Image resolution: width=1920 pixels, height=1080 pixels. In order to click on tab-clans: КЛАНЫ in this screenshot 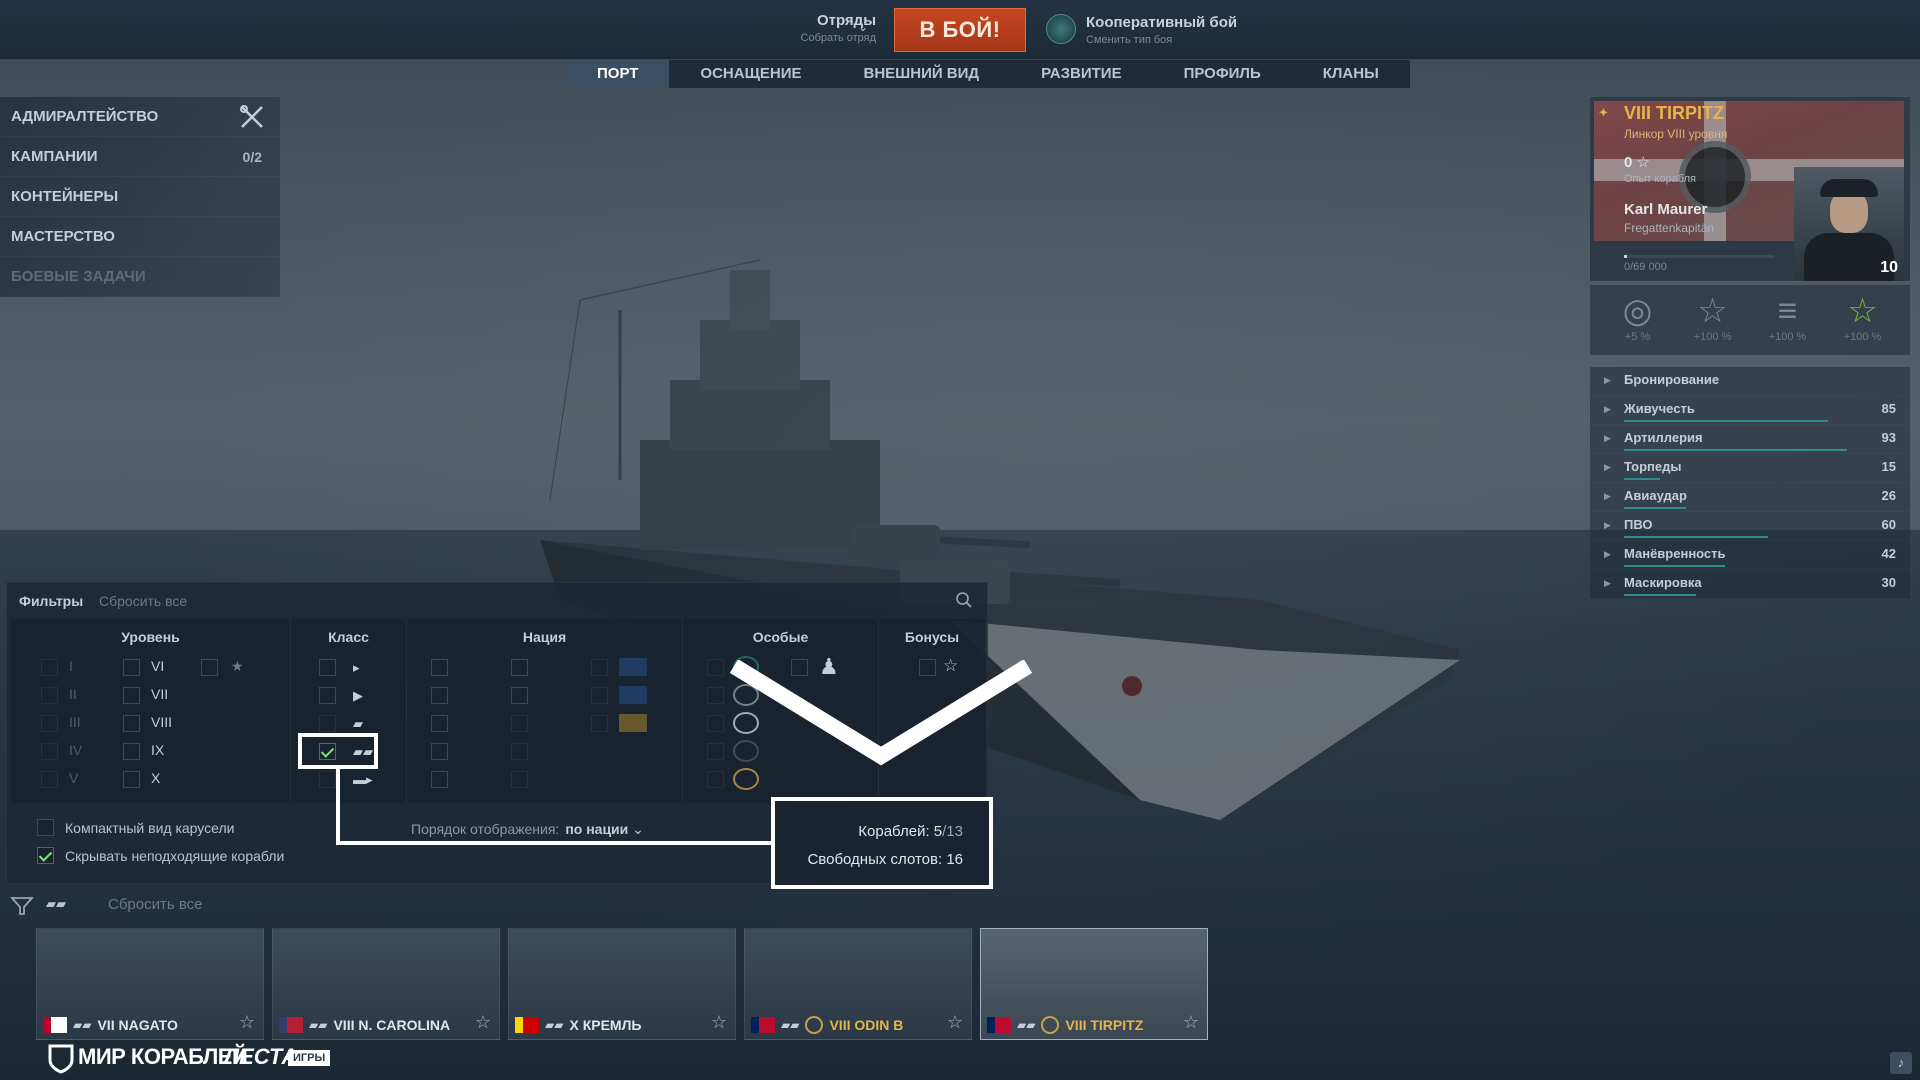, I will do `click(1351, 74)`.